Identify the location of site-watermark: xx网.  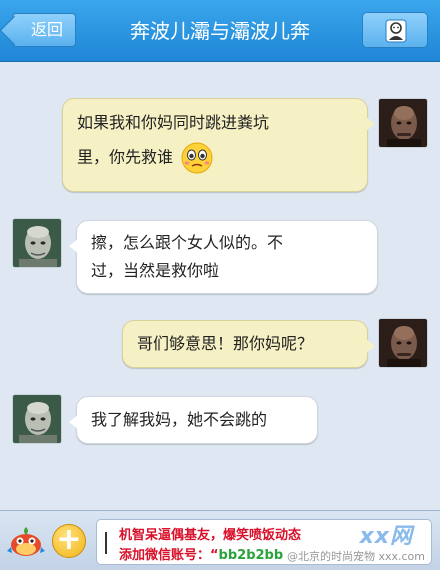
(386, 536).